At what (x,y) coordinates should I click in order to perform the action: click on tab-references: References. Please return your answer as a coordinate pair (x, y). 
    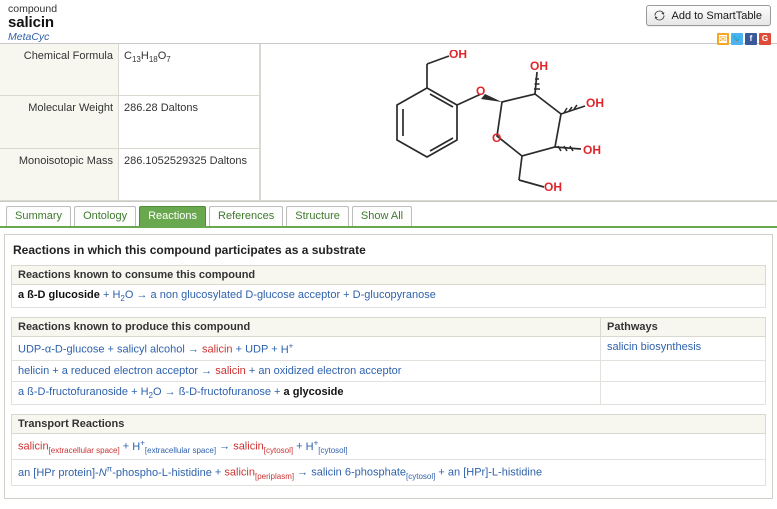
    Looking at the image, I should click on (246, 216).